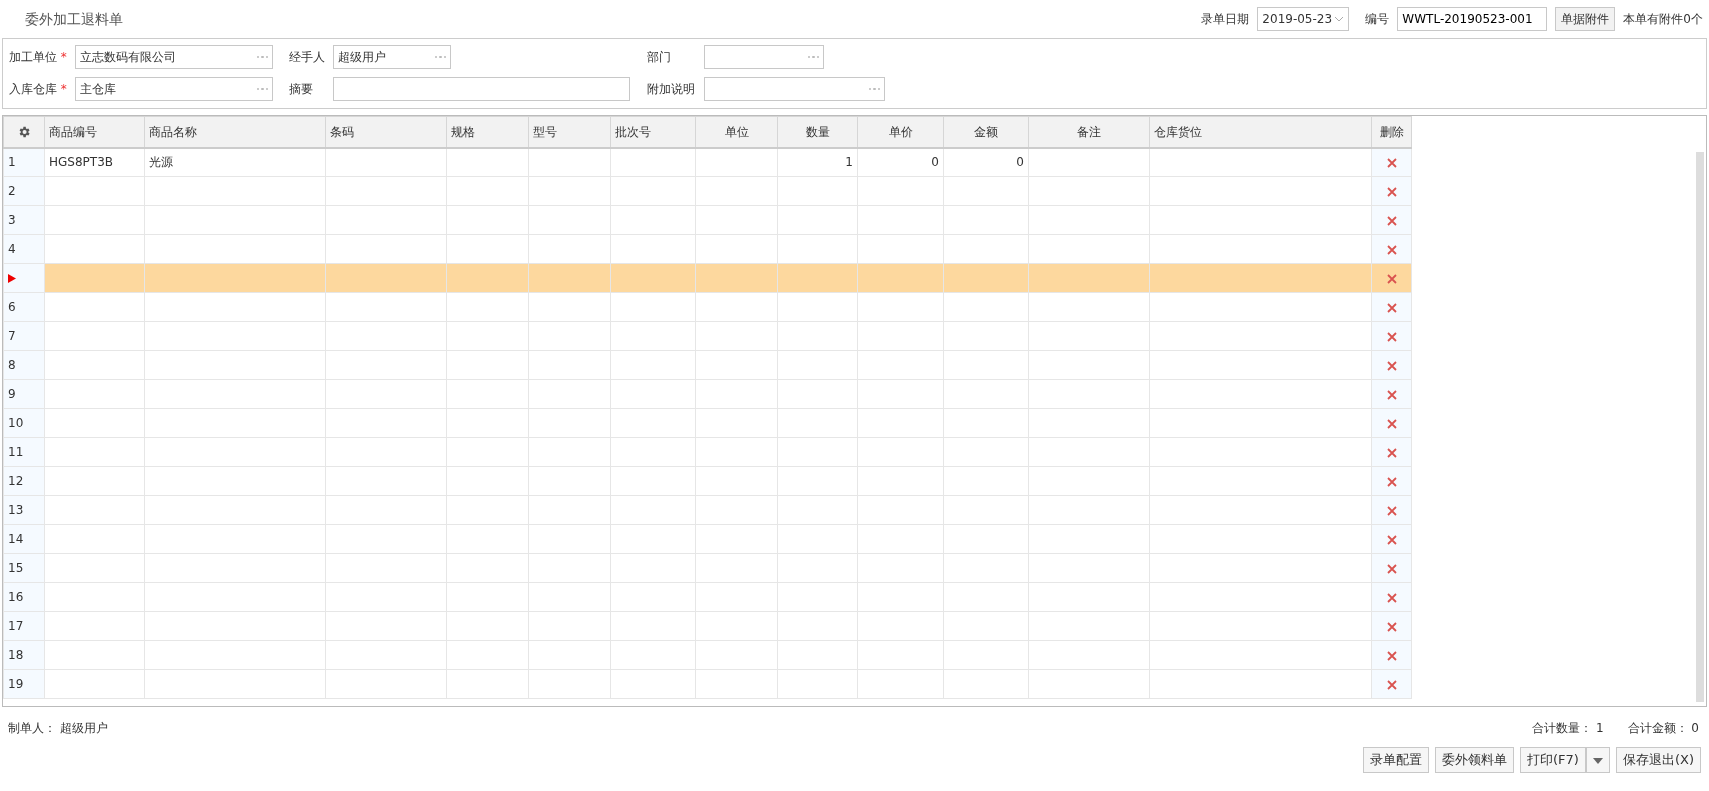  I want to click on table-row: 19, so click(707, 684).